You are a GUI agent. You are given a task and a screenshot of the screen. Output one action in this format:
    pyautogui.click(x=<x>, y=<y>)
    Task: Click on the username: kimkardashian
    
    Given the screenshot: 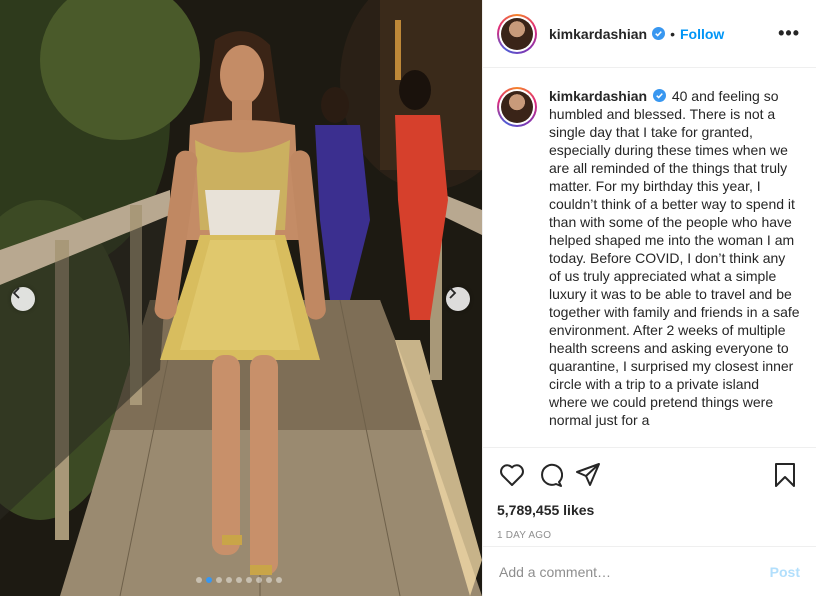 What is the action you would take?
    pyautogui.click(x=598, y=34)
    